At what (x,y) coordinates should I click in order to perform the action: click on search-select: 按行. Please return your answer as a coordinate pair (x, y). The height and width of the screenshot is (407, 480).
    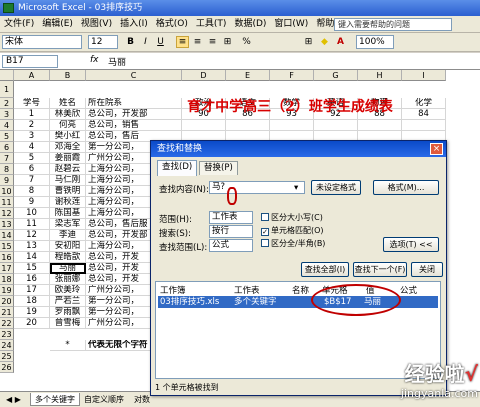
    Looking at the image, I should click on (231, 231).